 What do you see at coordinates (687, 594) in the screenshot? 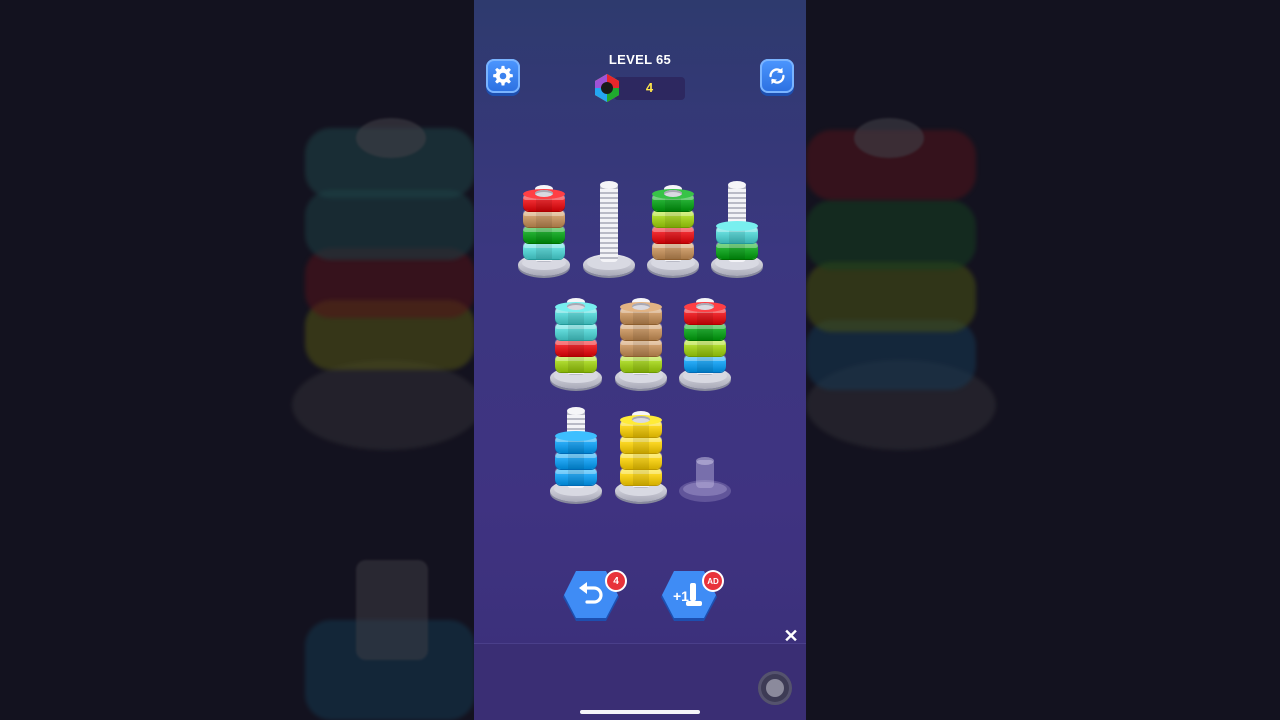
I see `add-bolt-icon: +1` at bounding box center [687, 594].